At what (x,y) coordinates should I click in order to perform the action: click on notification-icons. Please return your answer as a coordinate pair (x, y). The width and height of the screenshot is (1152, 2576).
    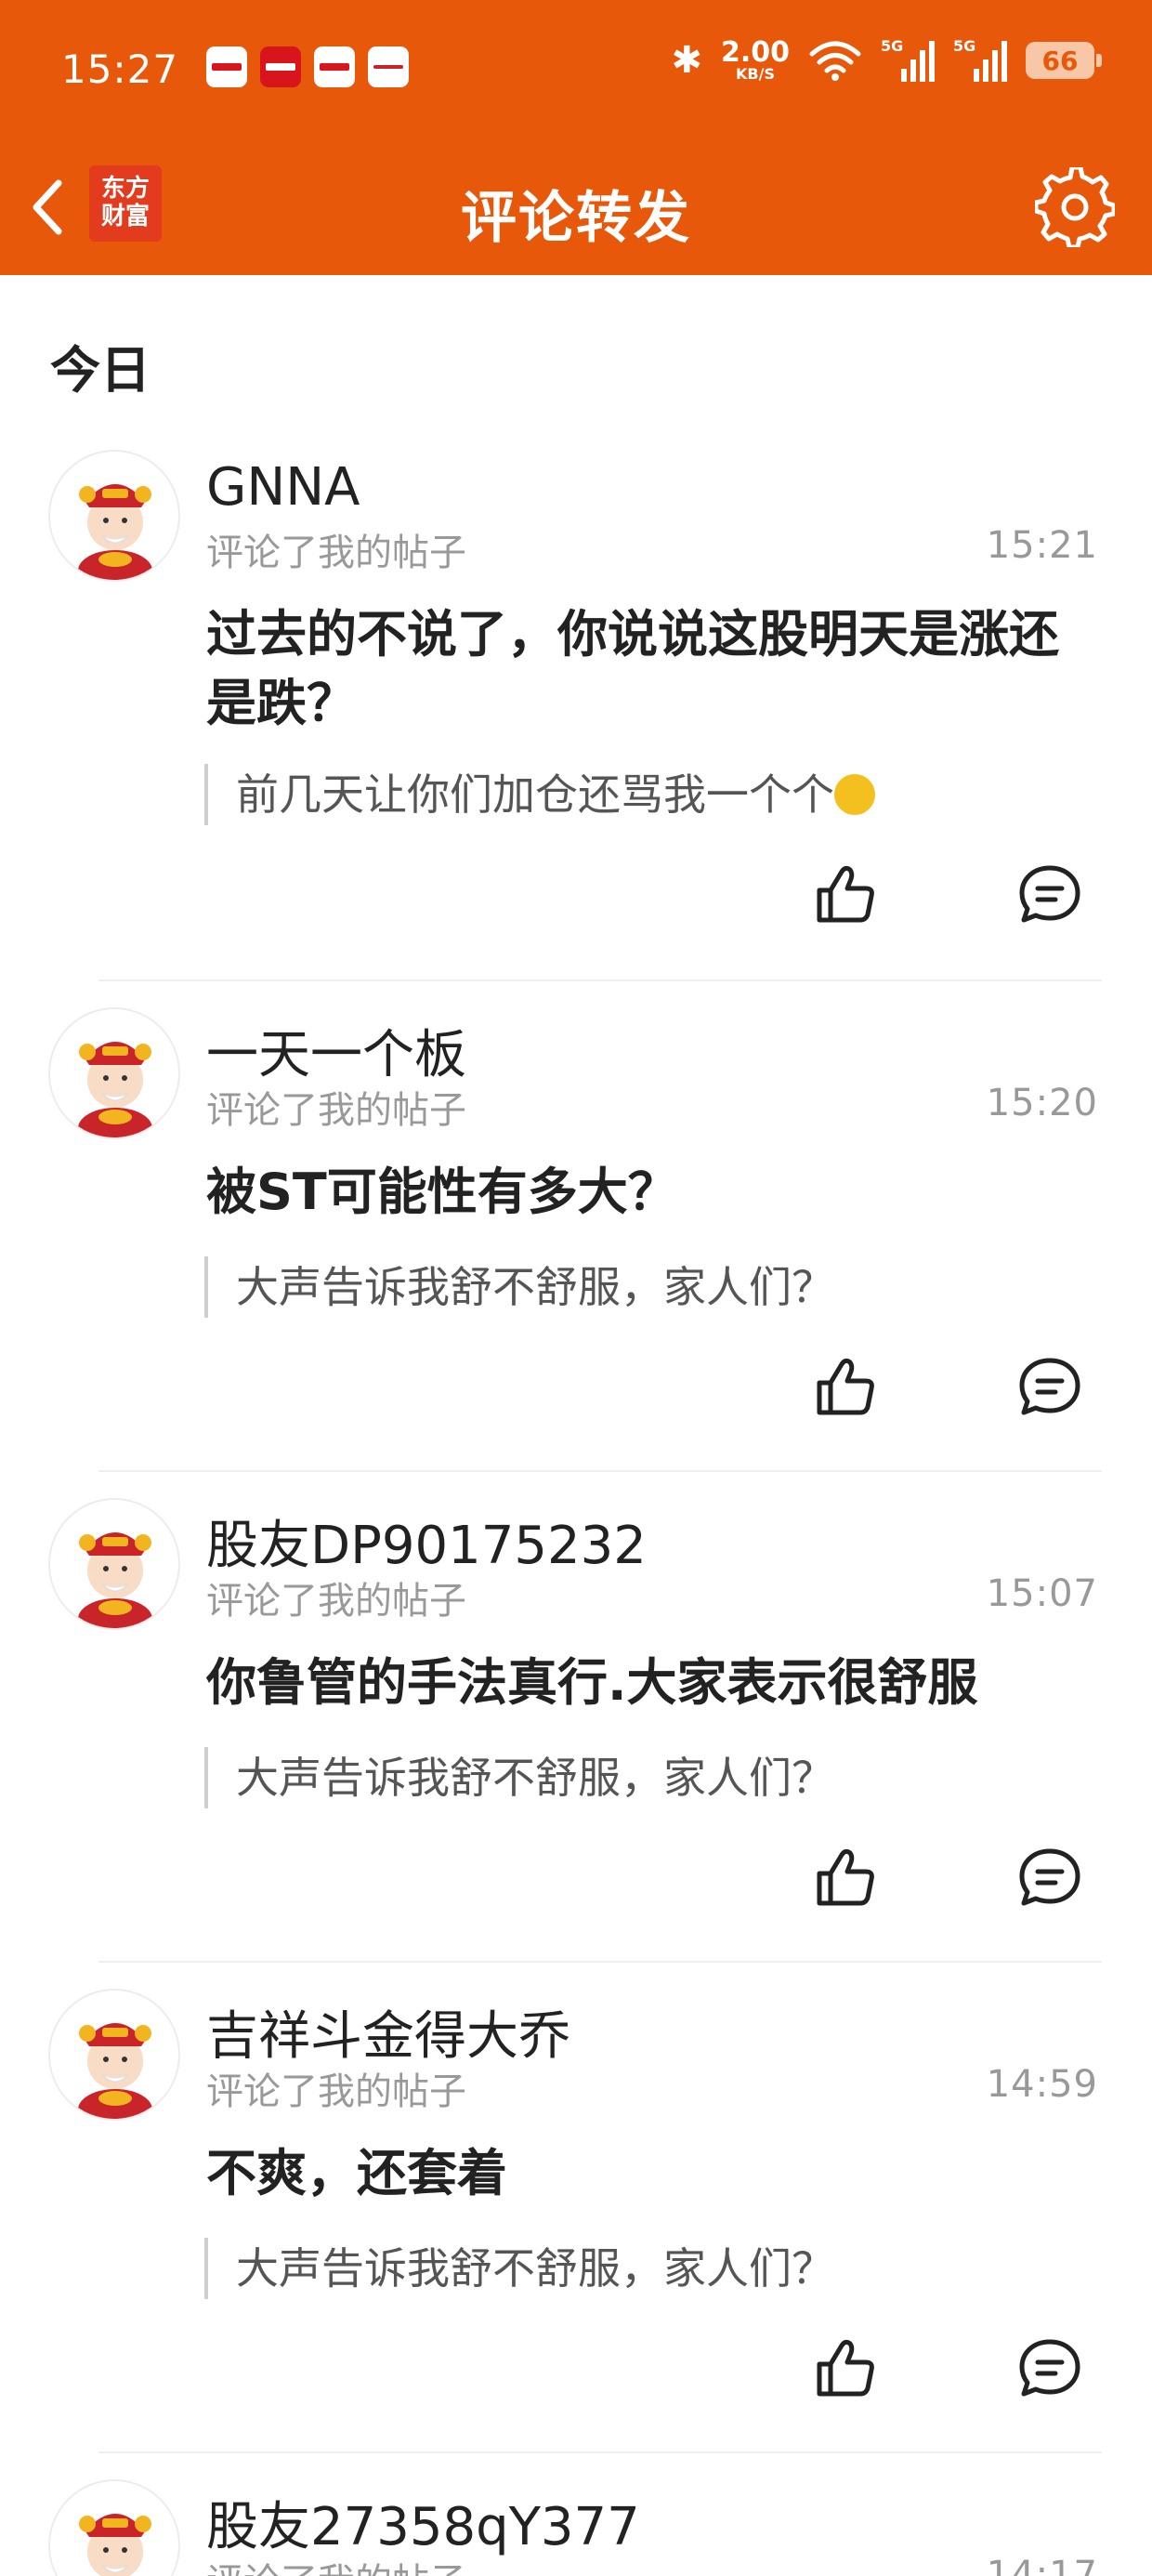
    Looking at the image, I should click on (307, 66).